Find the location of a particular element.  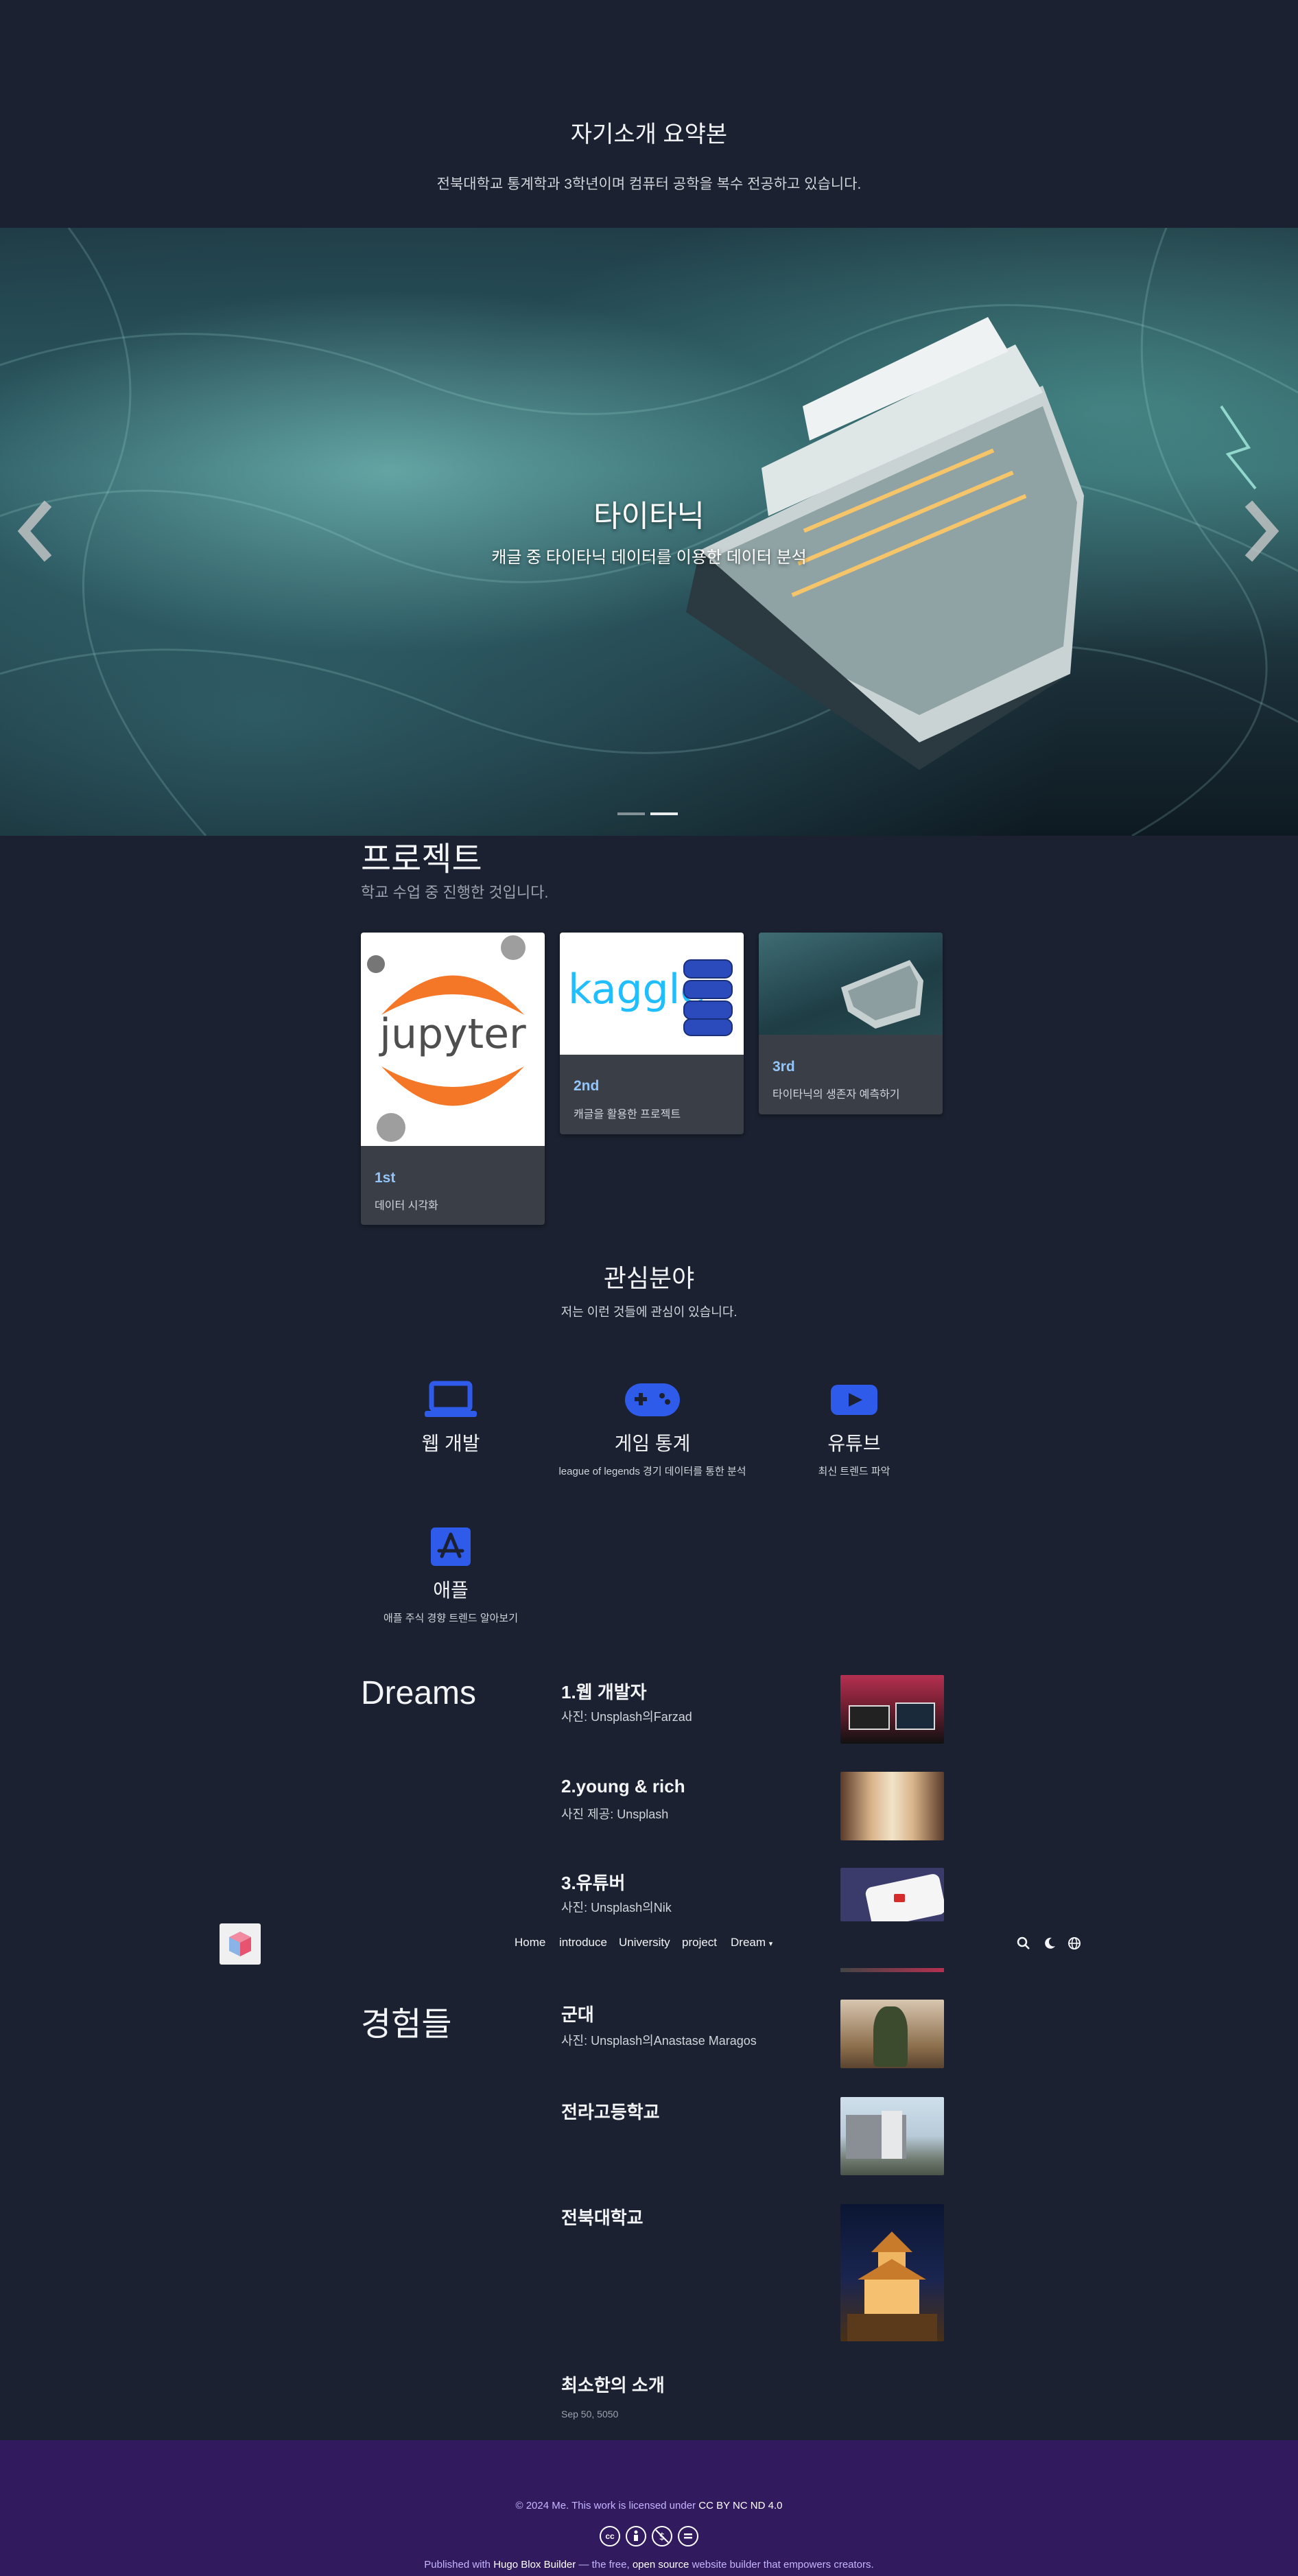

projects-heading: 프로젝트 is located at coordinates (421, 859).